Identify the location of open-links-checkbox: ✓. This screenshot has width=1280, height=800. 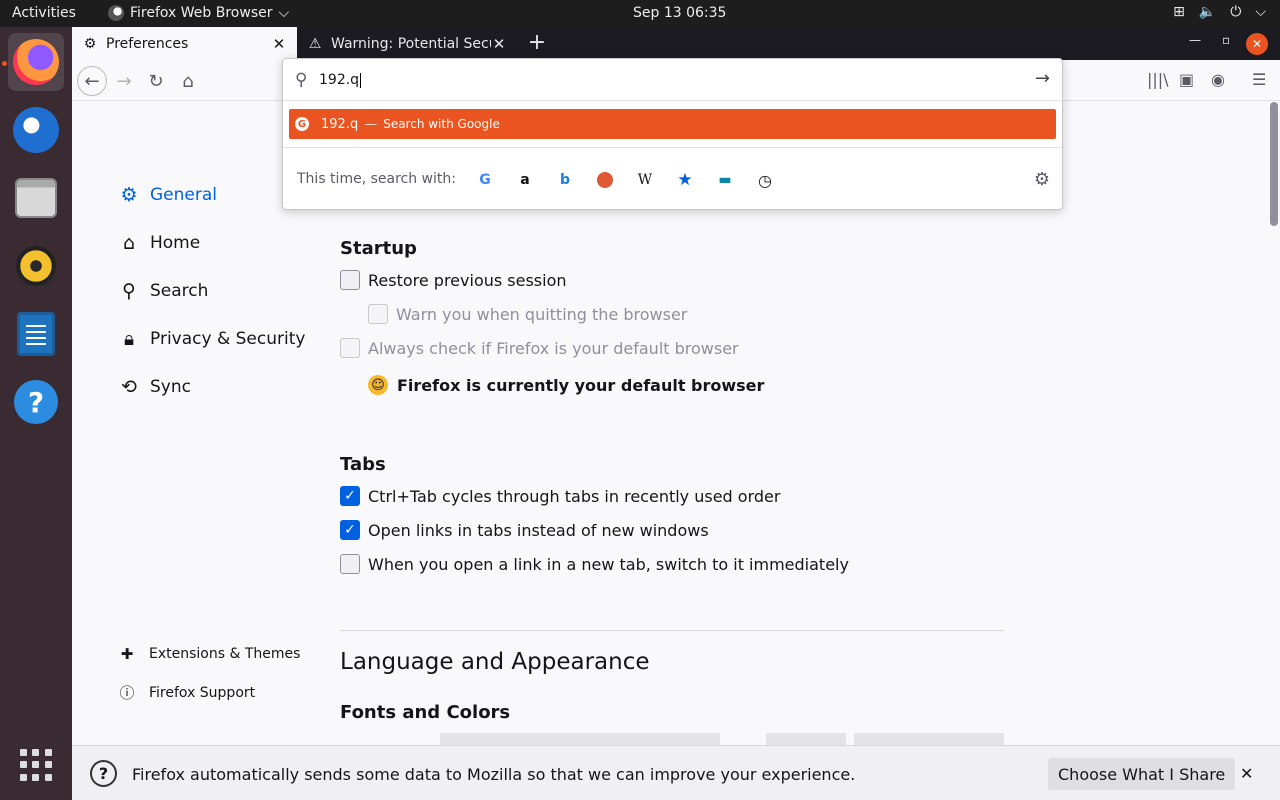
(350, 530).